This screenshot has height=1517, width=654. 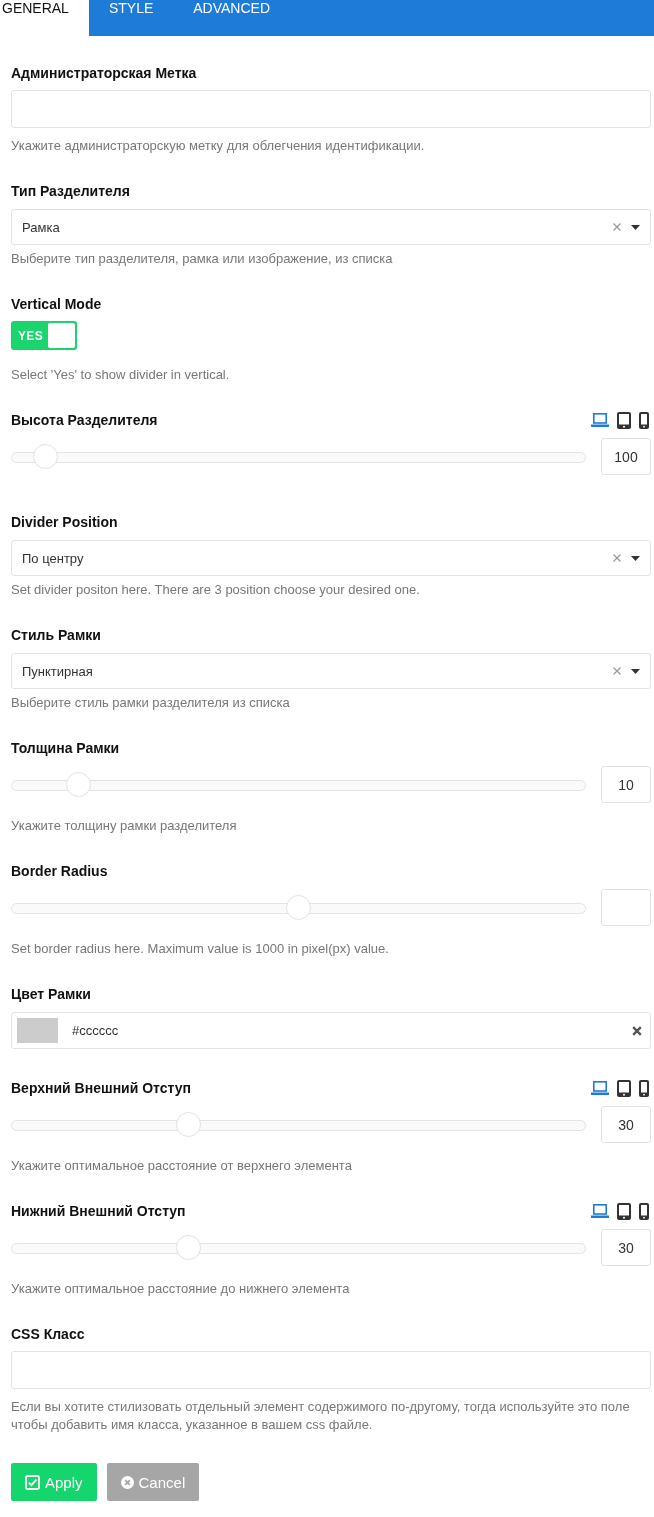 I want to click on field-label: Администраторская Метка, so click(x=104, y=73).